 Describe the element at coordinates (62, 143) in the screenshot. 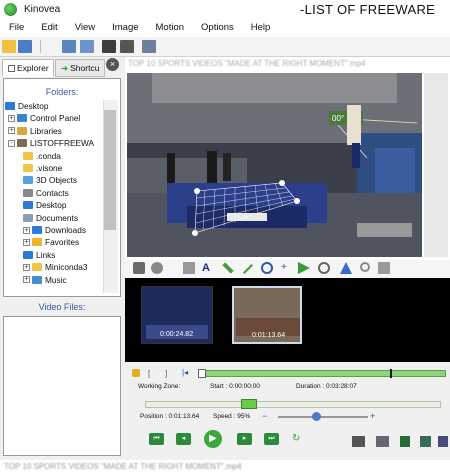

I see `tree-node-label: LISTOFFREEWA` at that location.